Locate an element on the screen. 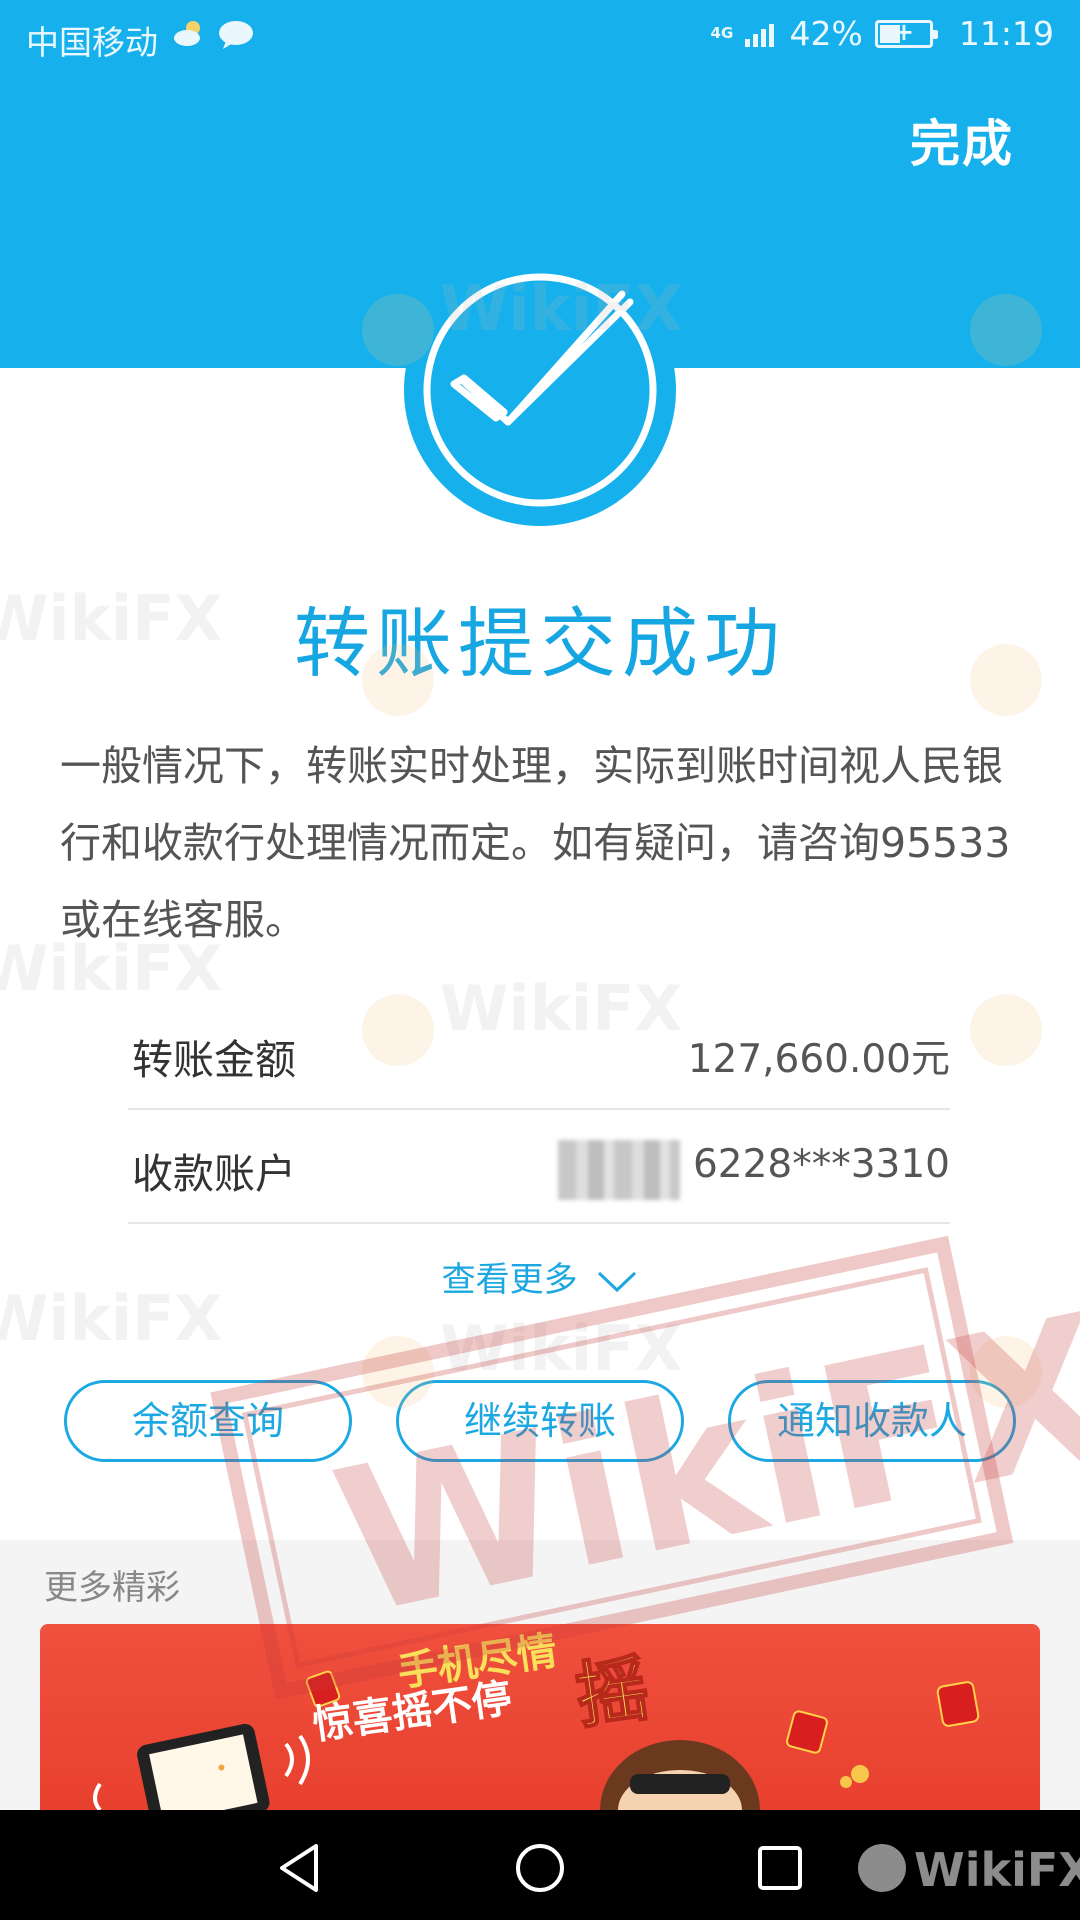 The height and width of the screenshot is (1920, 1080). view-more-label: 查看更多 is located at coordinates (509, 1280).